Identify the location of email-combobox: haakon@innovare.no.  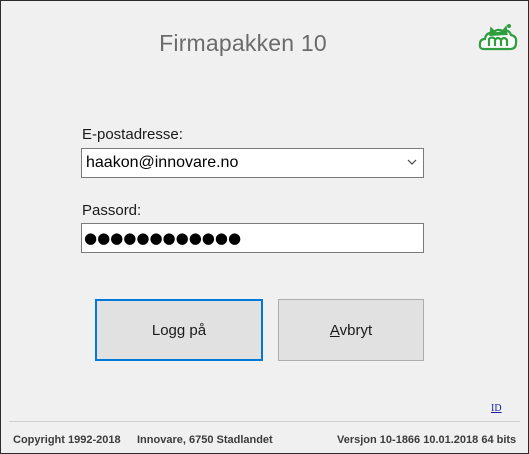
(252, 163).